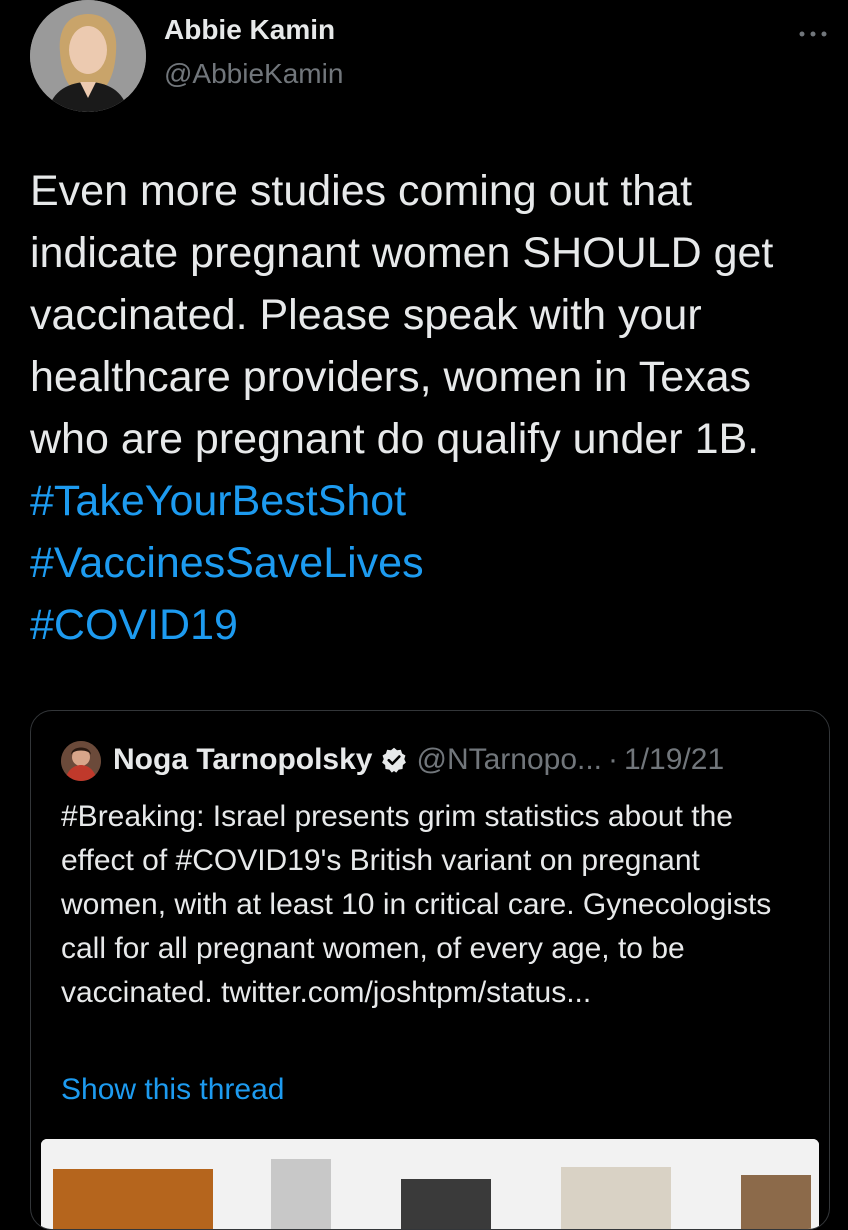 This screenshot has height=1230, width=848. Describe the element at coordinates (674, 760) in the screenshot. I see `quoted-tweet-date: 1/19/21` at that location.